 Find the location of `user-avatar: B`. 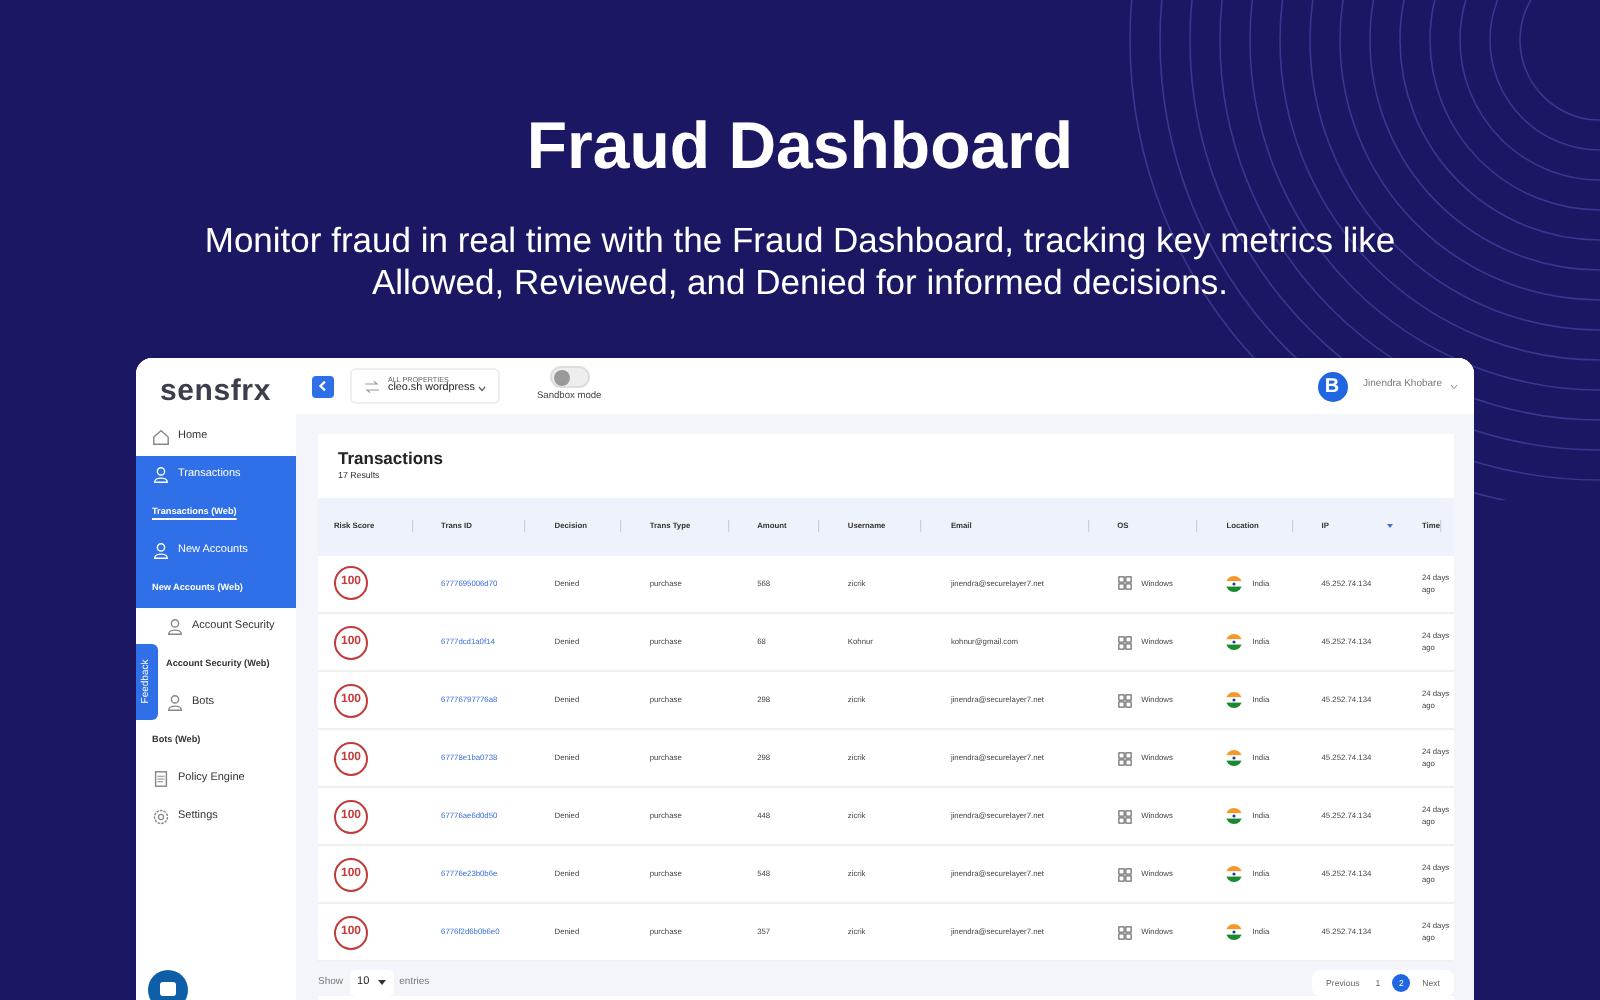

user-avatar: B is located at coordinates (1332, 386).